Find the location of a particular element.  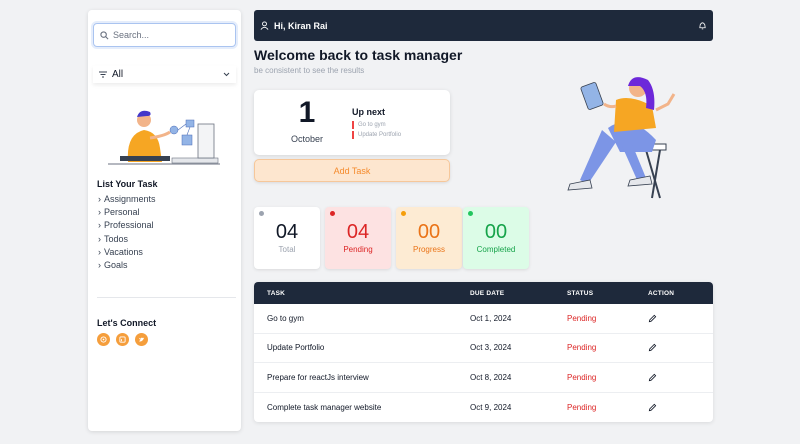

stat-card-progress: 00 Progress is located at coordinates (429, 238).